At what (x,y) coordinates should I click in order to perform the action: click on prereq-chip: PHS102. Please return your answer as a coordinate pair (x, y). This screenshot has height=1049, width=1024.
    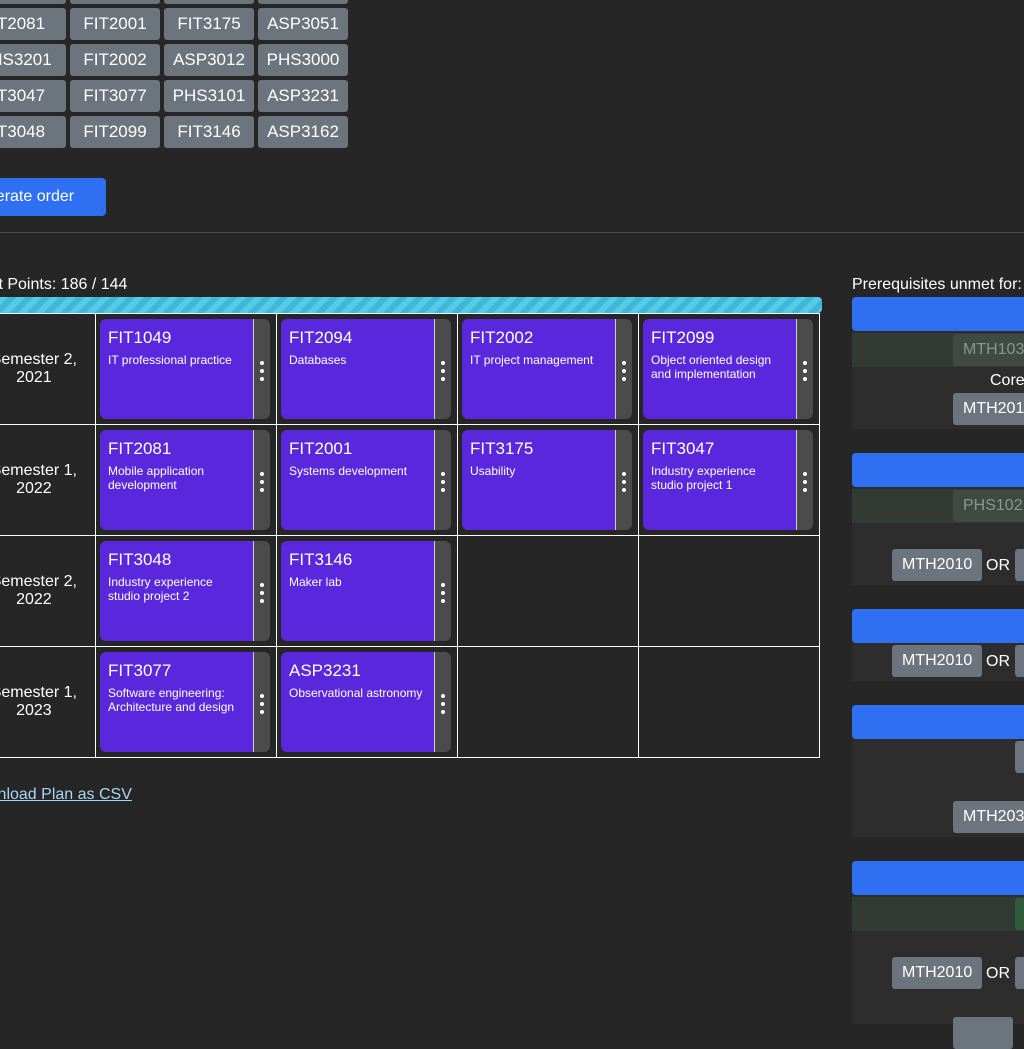
    Looking at the image, I should click on (988, 506).